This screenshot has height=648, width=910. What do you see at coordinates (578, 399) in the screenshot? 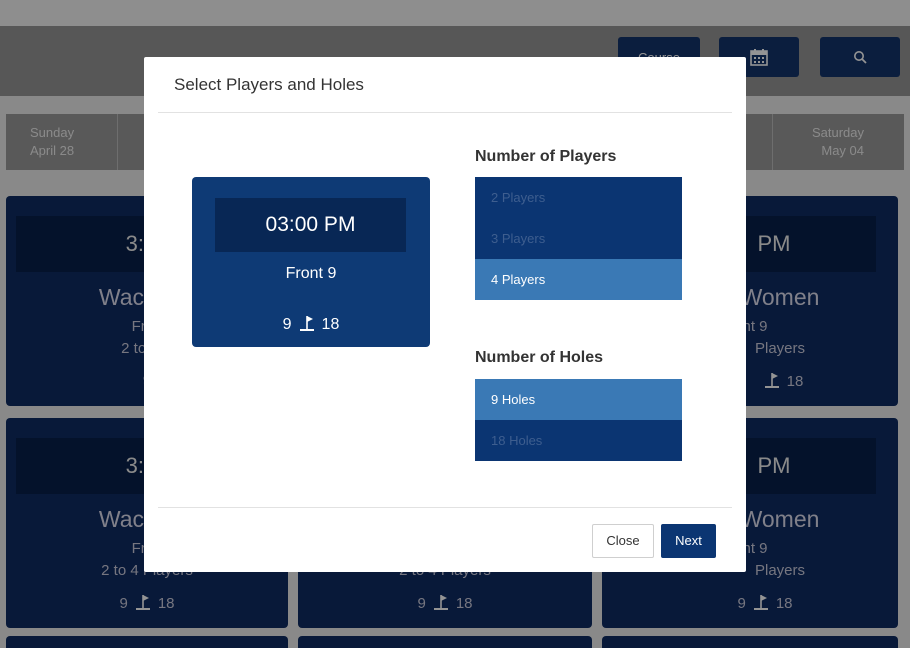
I see `holes-option-9: 9 Holes` at bounding box center [578, 399].